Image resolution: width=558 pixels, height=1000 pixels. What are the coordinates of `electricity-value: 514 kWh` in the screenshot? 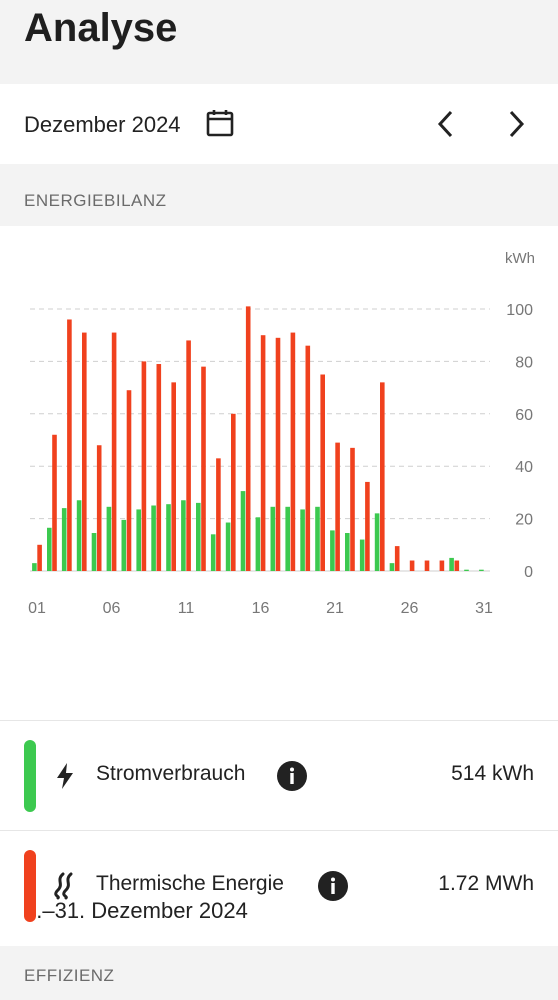 It's located at (492, 773).